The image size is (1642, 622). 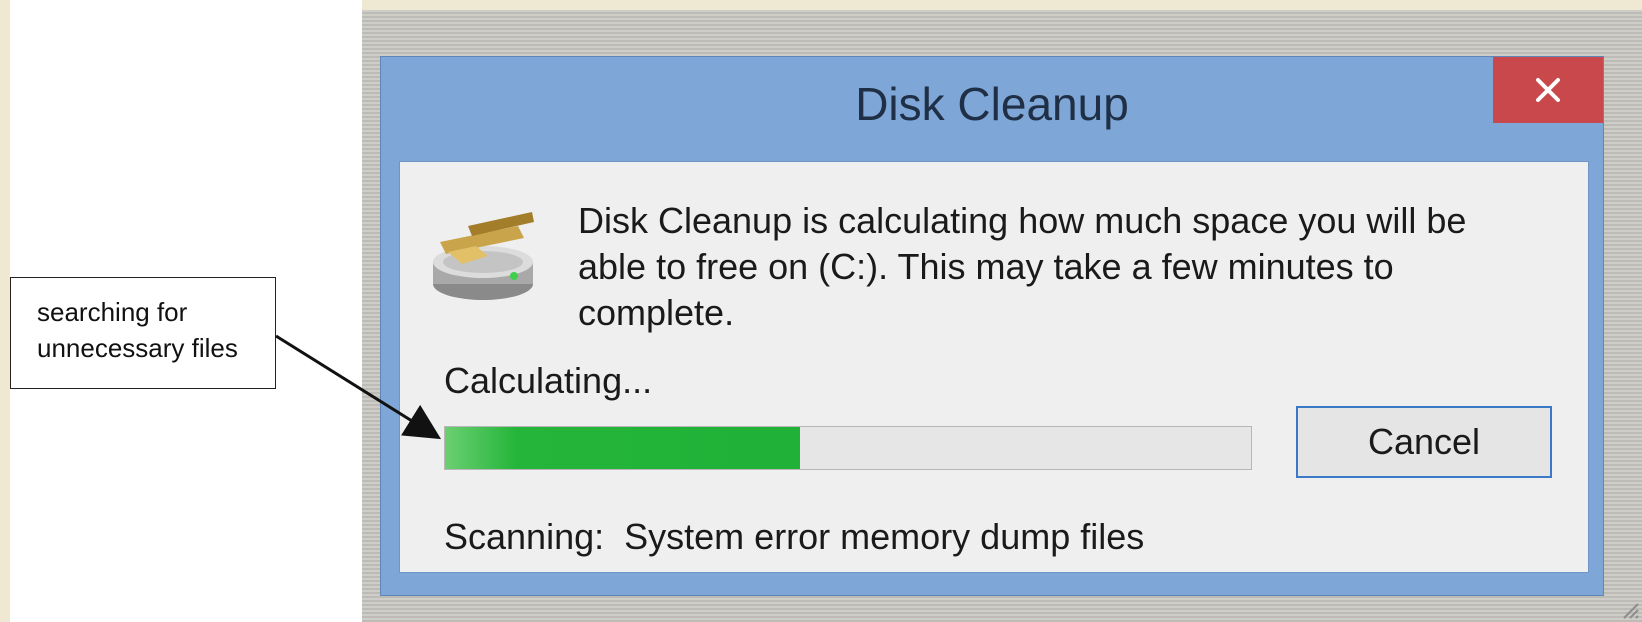 I want to click on close-icon, so click(x=1548, y=90).